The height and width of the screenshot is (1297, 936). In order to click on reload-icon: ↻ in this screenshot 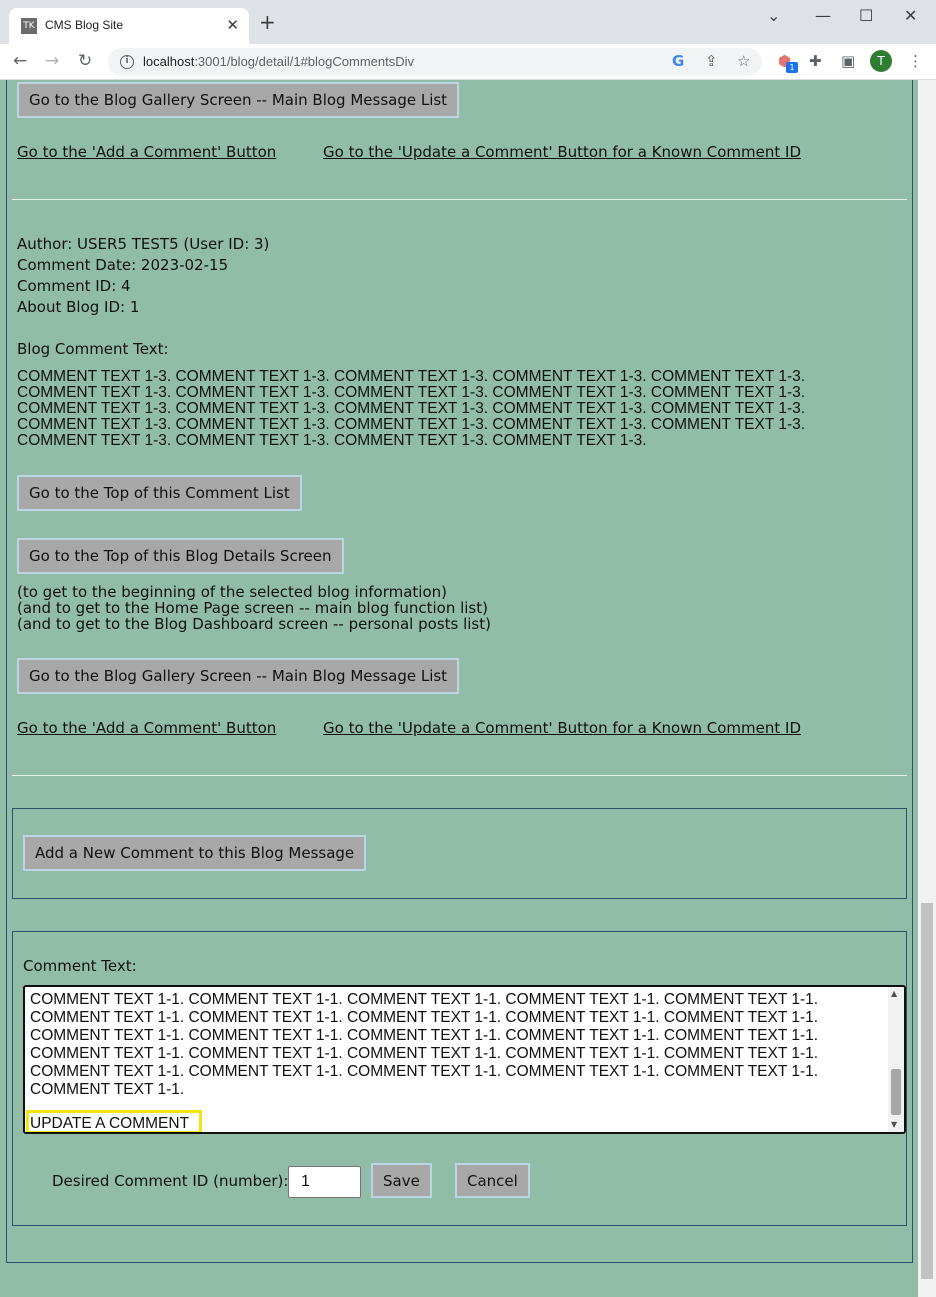, I will do `click(85, 61)`.